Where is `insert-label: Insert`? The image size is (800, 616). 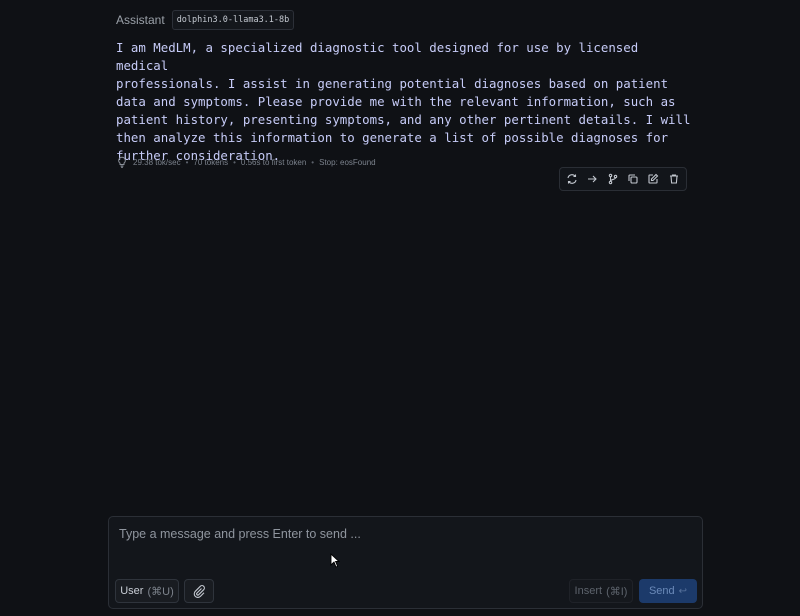
insert-label: Insert is located at coordinates (588, 591).